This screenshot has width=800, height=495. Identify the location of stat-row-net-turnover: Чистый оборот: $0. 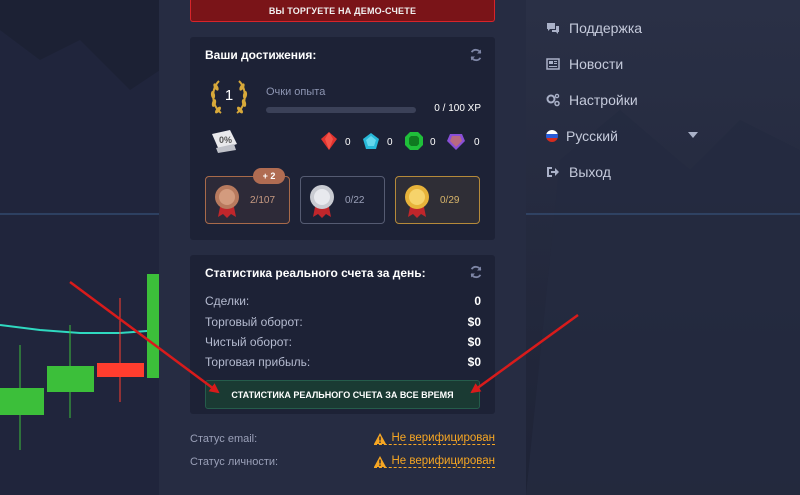
(343, 343).